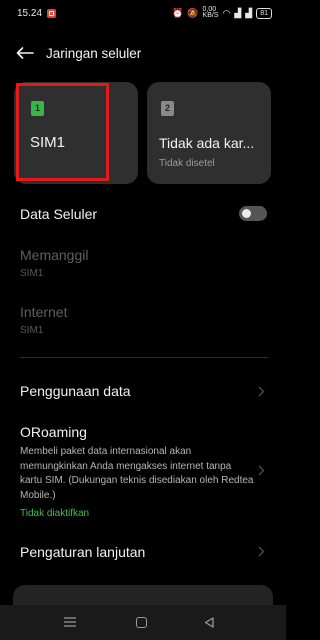 This screenshot has width=320, height=640. I want to click on home-icon, so click(141, 622).